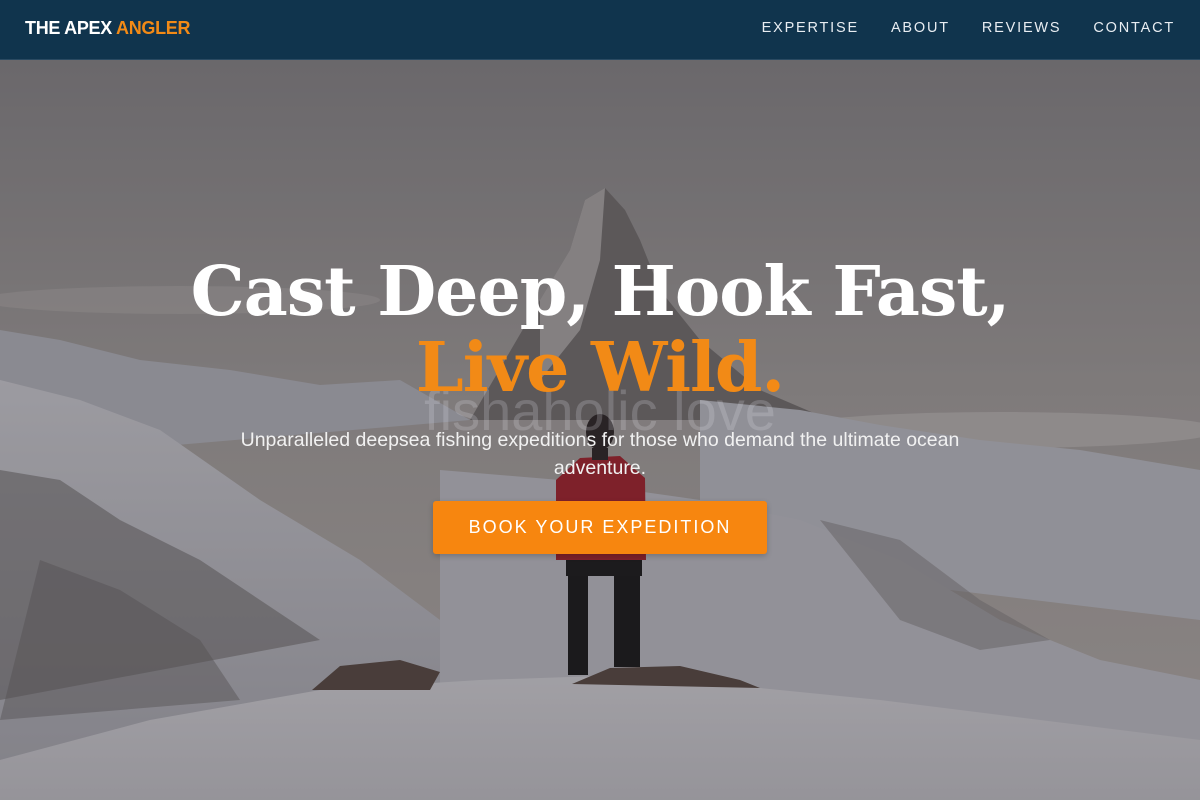 This screenshot has width=1200, height=800. Describe the element at coordinates (600, 527) in the screenshot. I see `book-expedition-button: BOOK YOUR EXPEDITION` at that location.